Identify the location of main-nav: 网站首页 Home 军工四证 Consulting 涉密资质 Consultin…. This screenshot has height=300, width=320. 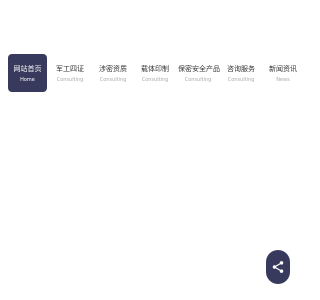
(153, 73).